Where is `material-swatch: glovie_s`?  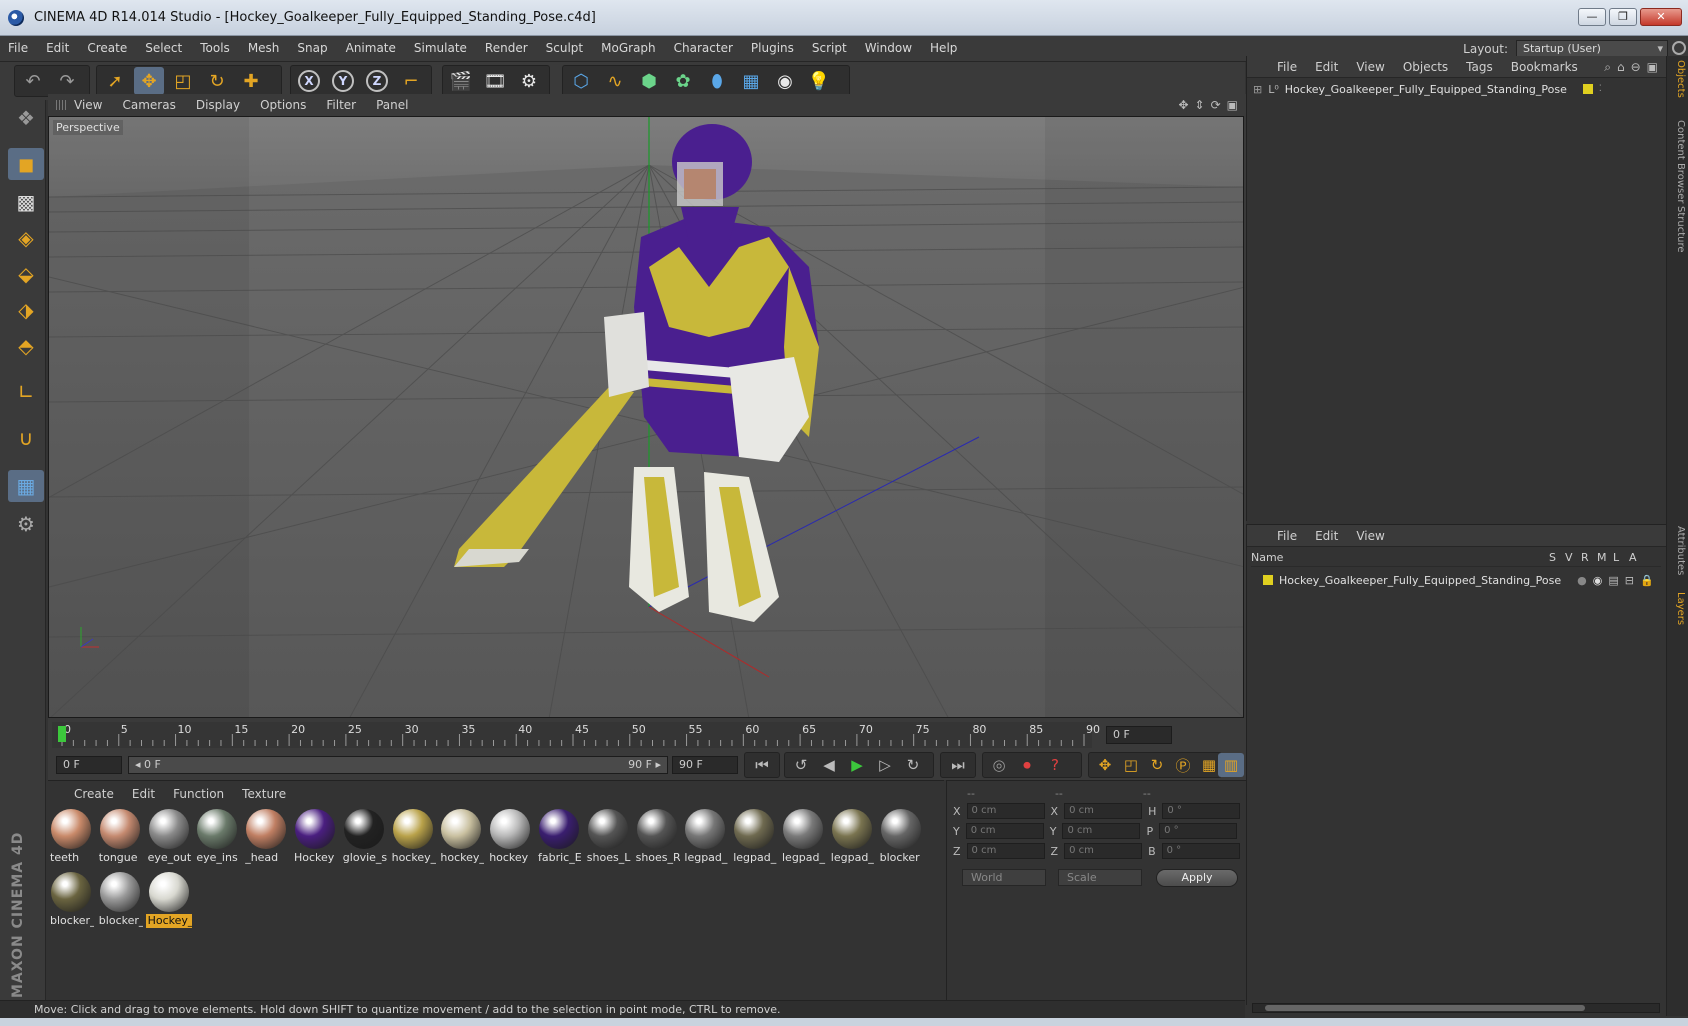 material-swatch: glovie_s is located at coordinates (364, 837).